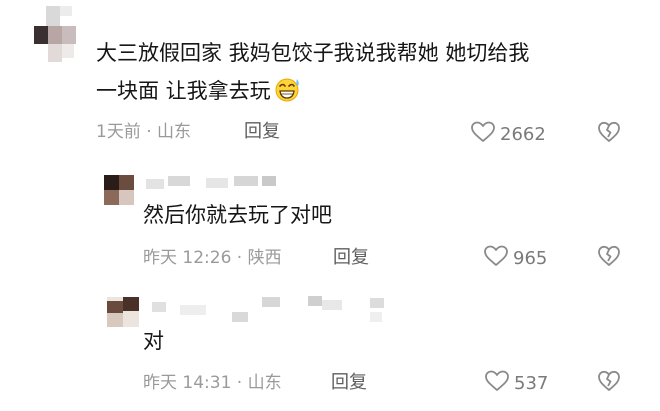  What do you see at coordinates (183, 91) in the screenshot?
I see `comment-text-line: 一块面 让我拿去玩` at bounding box center [183, 91].